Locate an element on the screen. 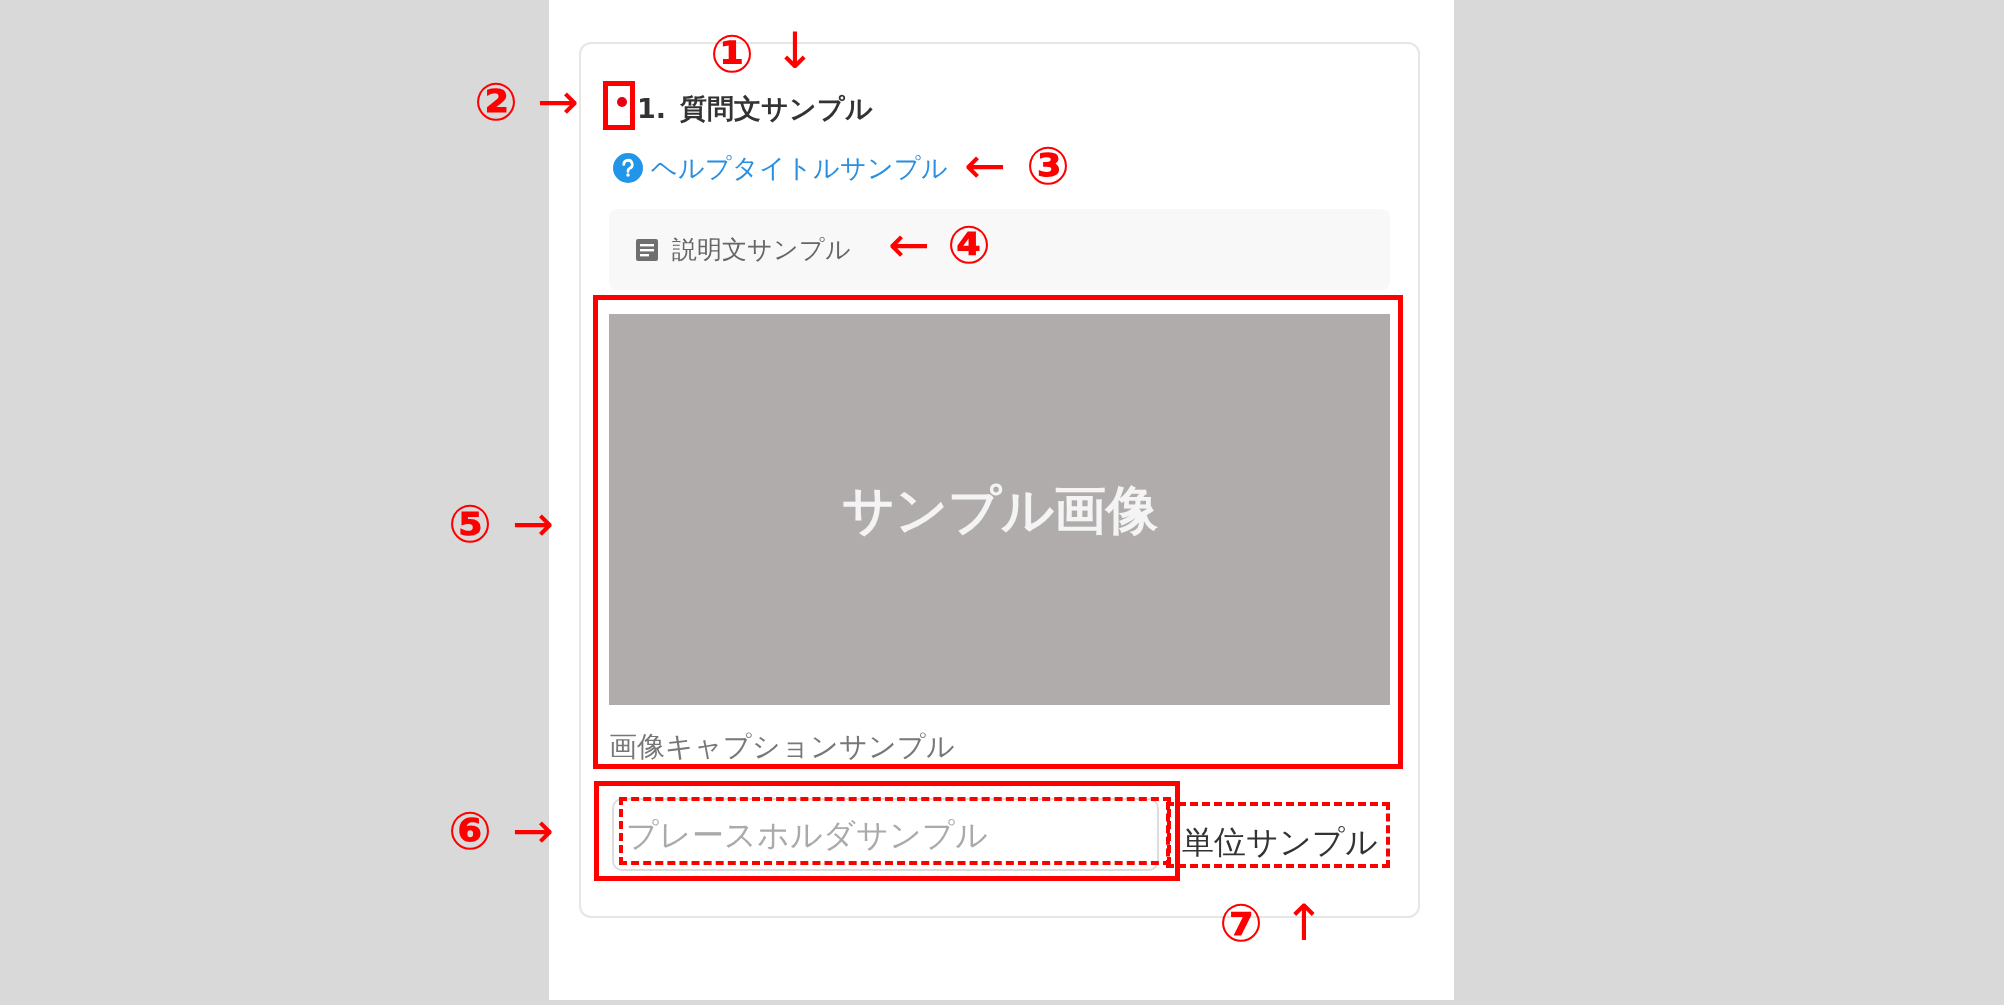  callout-number: ② is located at coordinates (496, 102).